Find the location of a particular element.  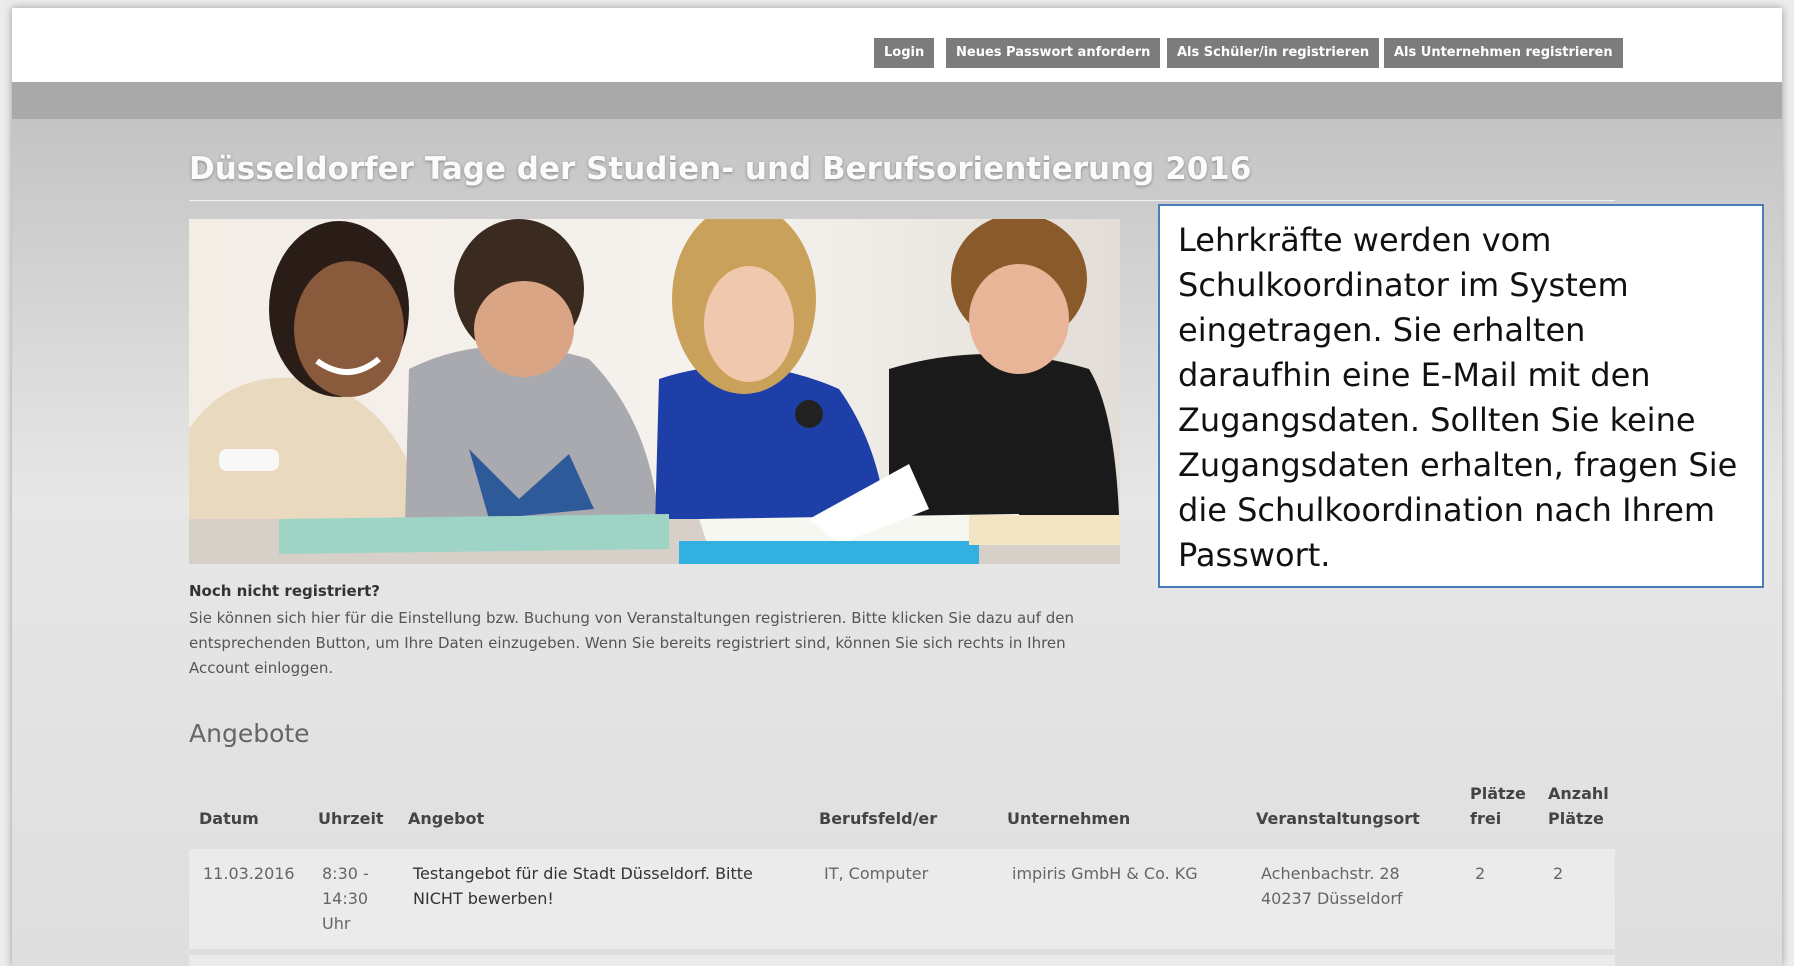

login-button: Login is located at coordinates (904, 53).